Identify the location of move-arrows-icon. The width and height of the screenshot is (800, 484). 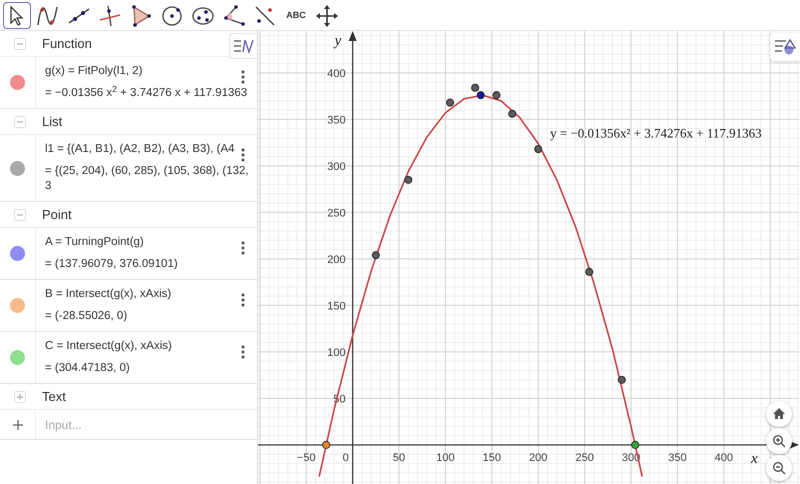
(327, 16).